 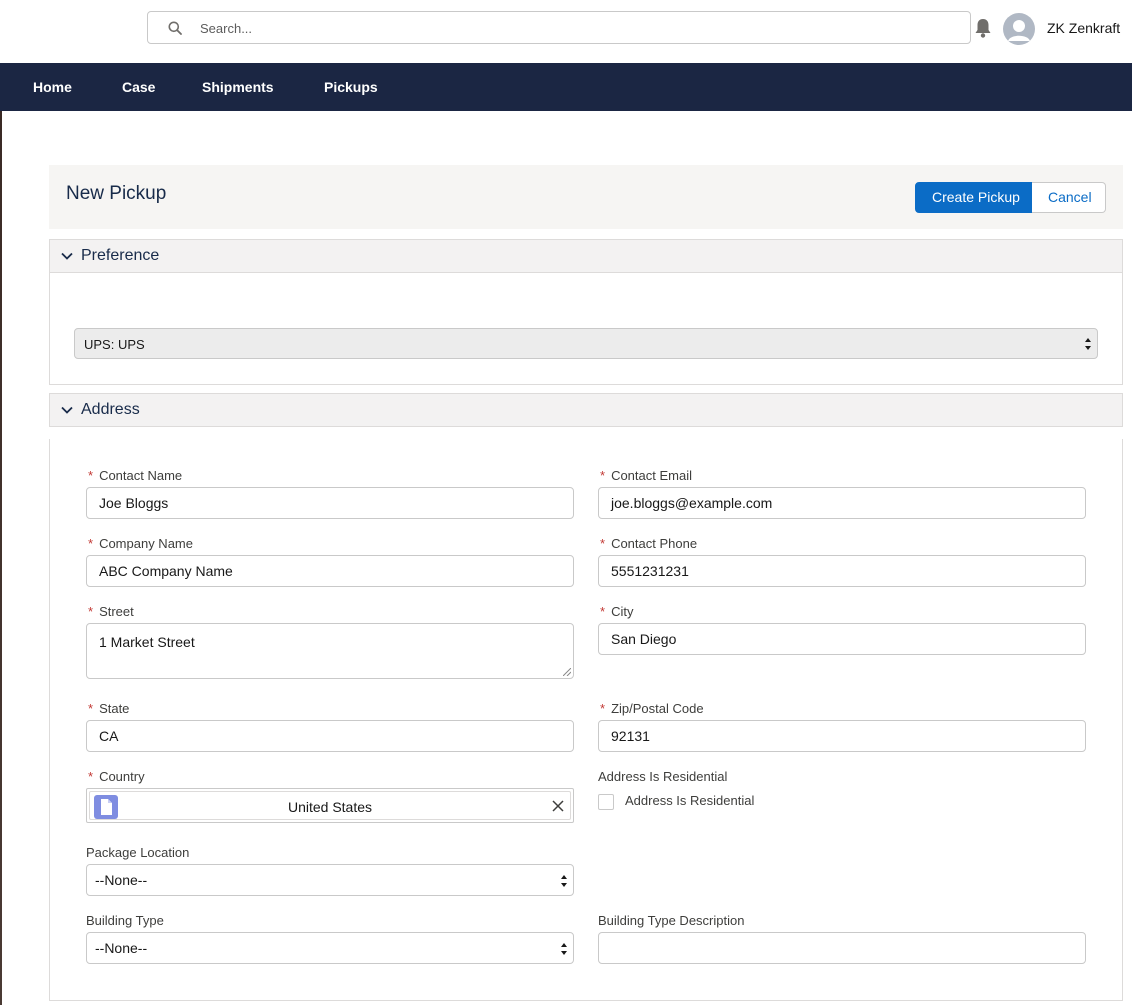 I want to click on nav-item-pickups: Pickups, so click(x=351, y=87).